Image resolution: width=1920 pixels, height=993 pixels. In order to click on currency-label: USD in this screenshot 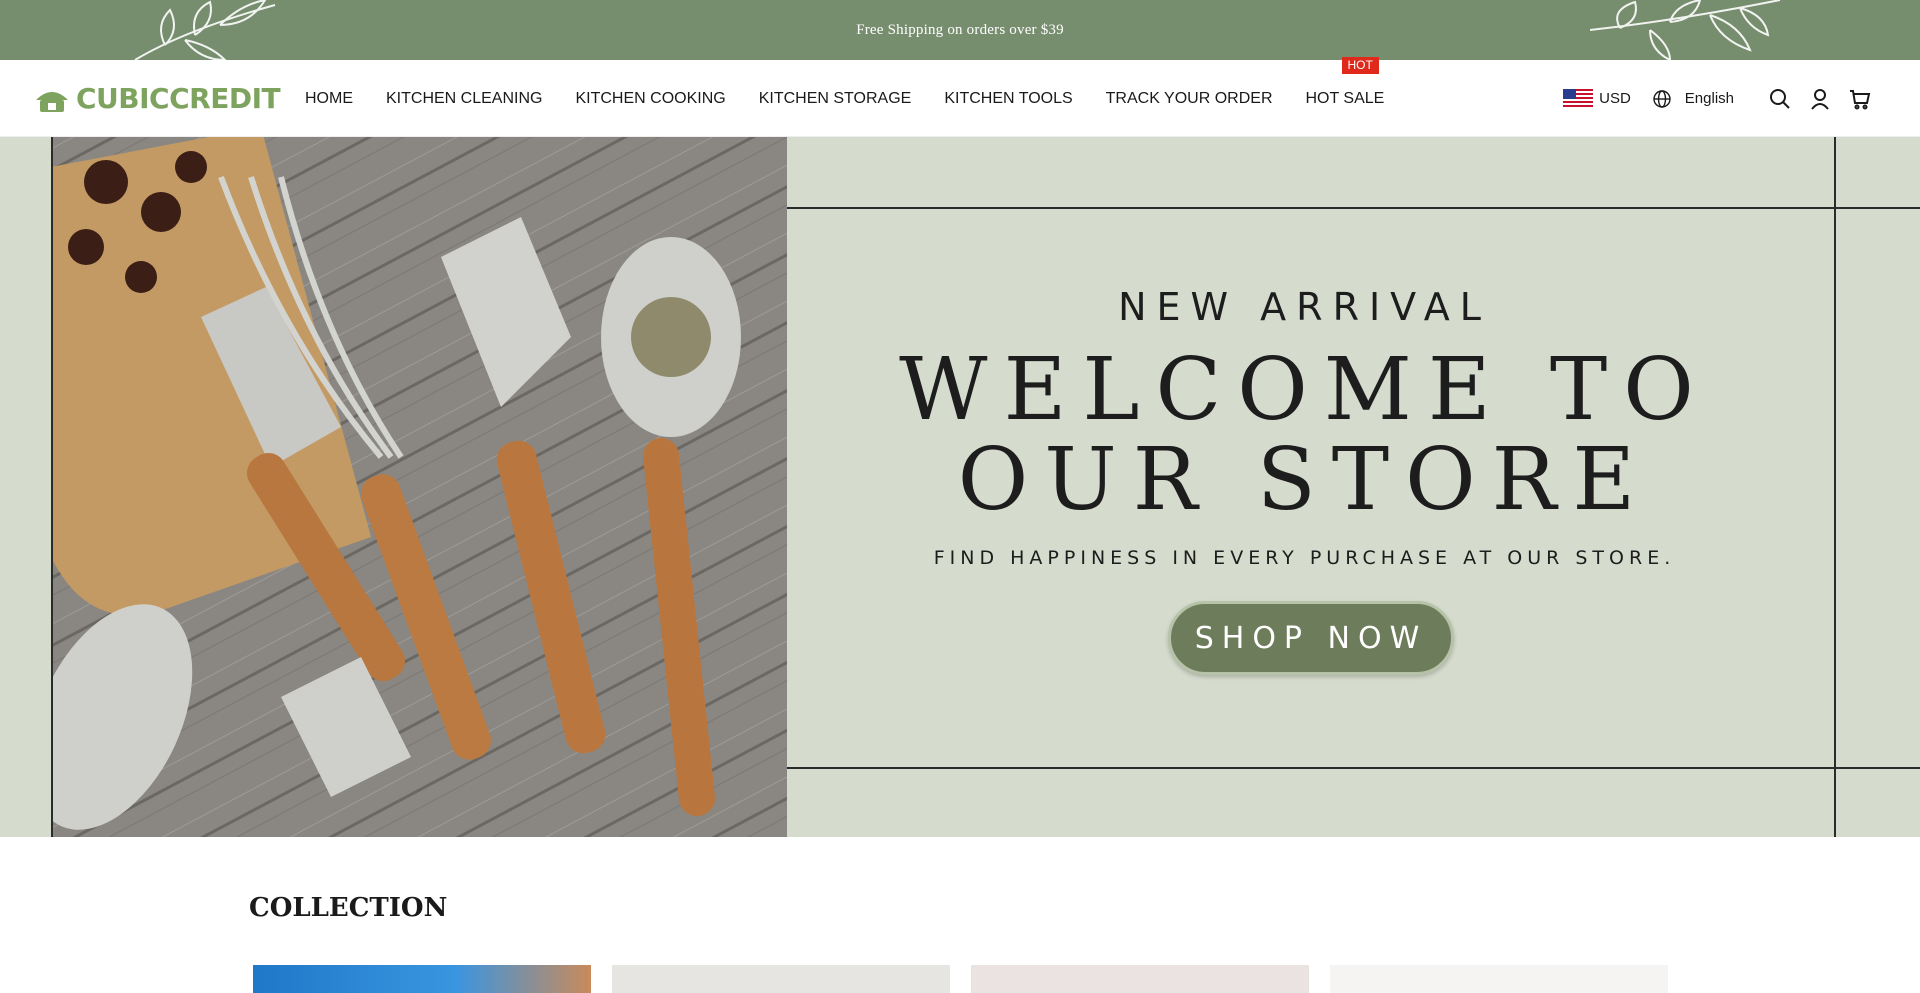, I will do `click(1615, 98)`.